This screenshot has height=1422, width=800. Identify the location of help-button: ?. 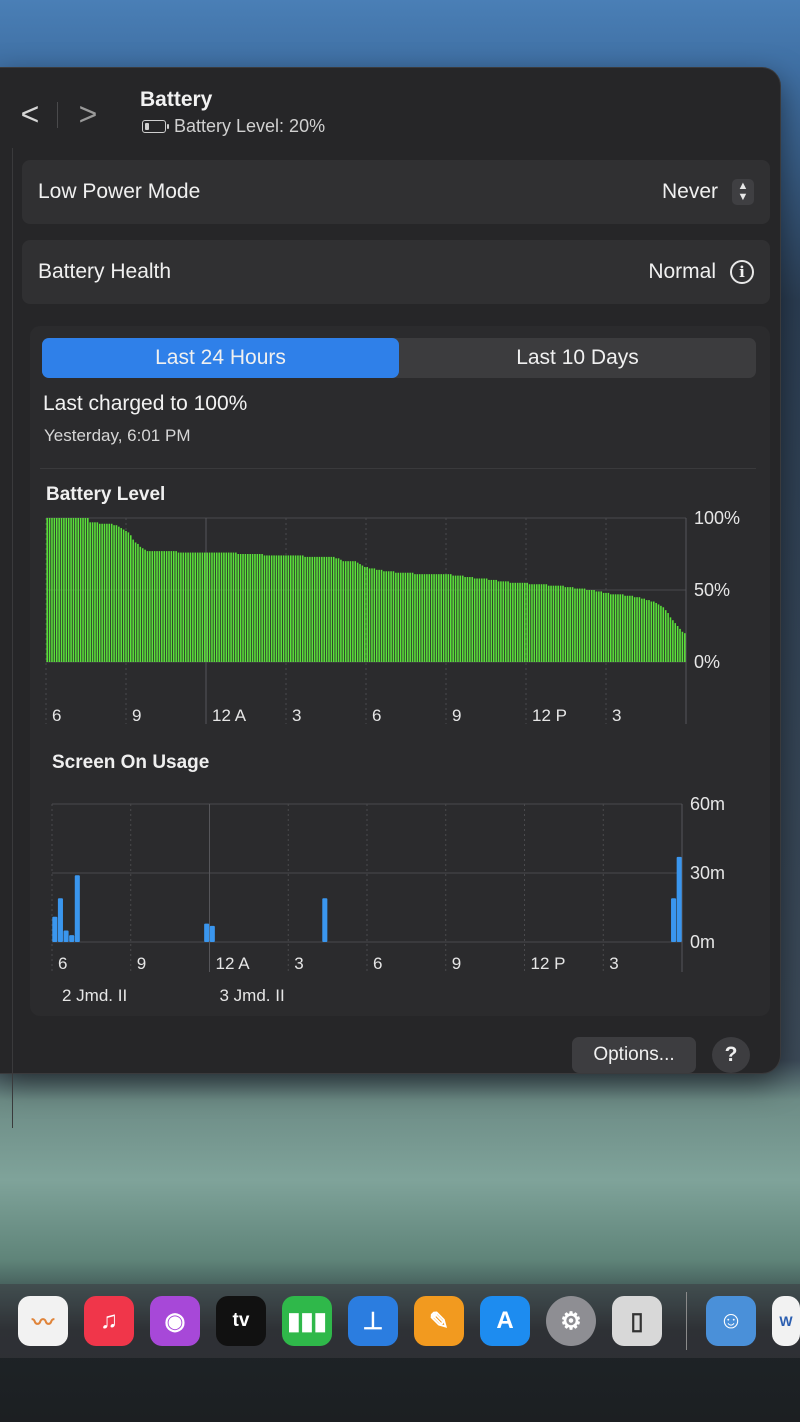
(731, 1055).